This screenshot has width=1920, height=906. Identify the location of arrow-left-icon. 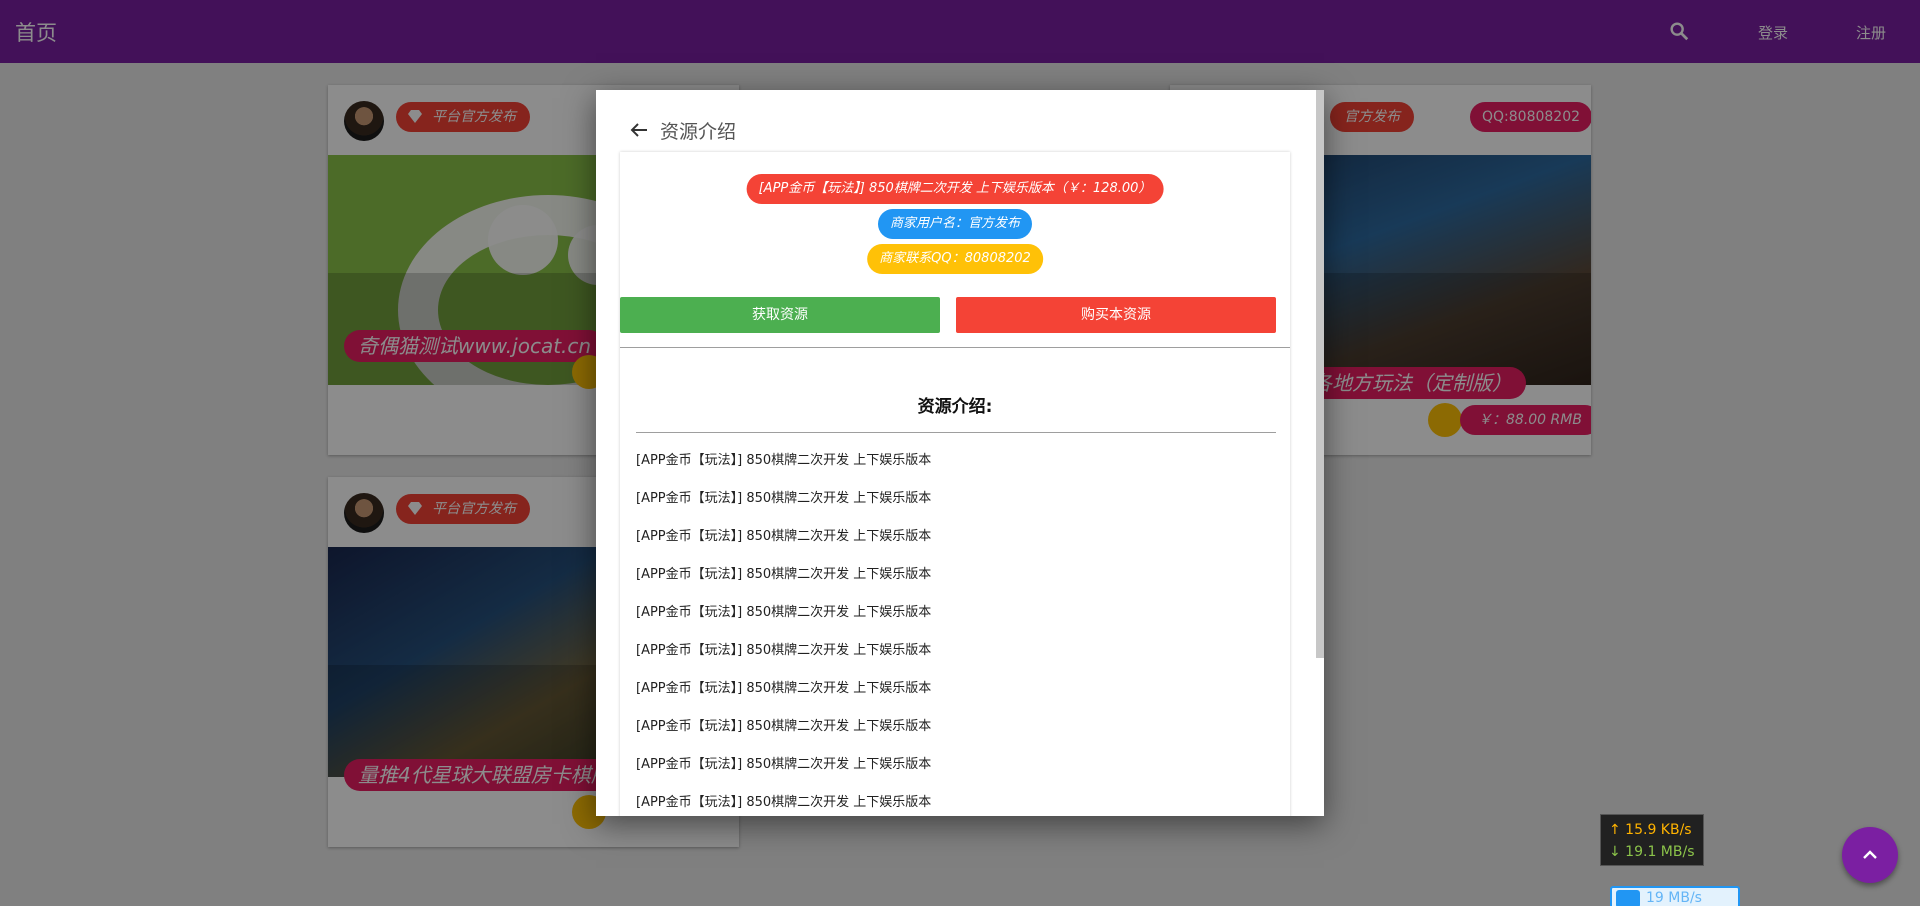
(639, 130).